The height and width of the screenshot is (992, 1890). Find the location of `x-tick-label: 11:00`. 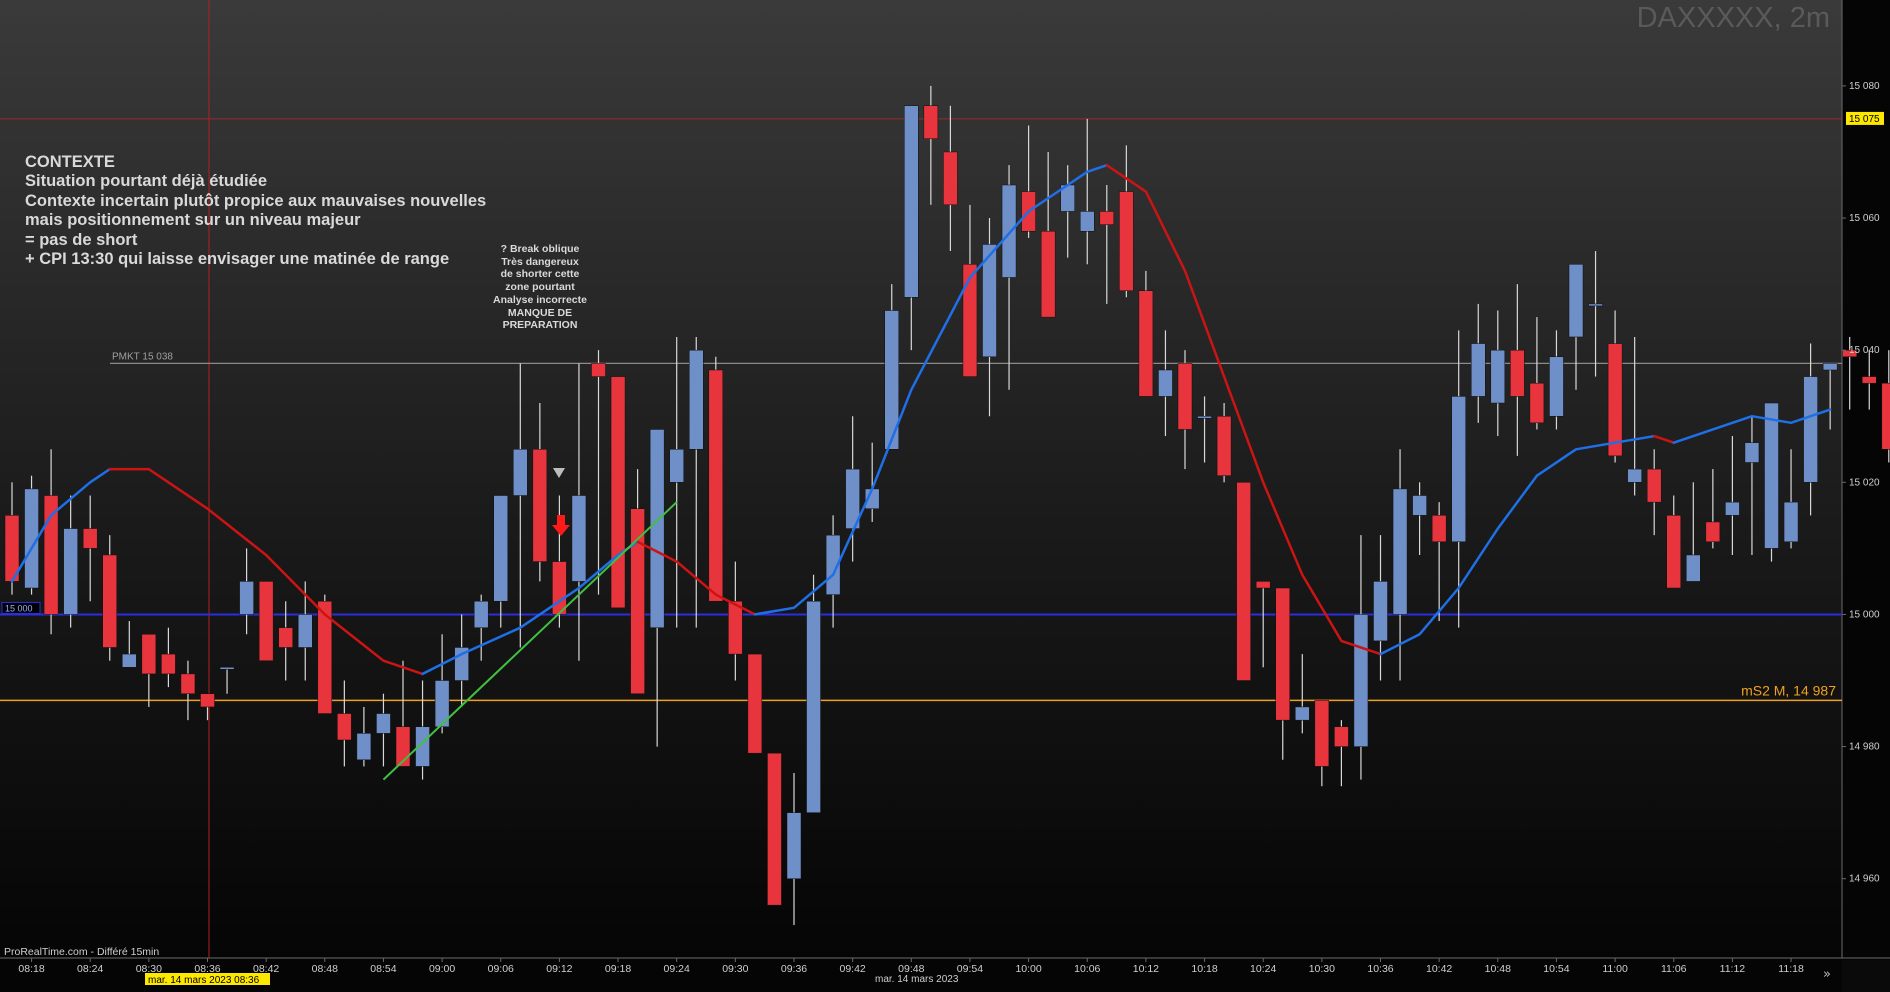

x-tick-label: 11:00 is located at coordinates (1615, 969).